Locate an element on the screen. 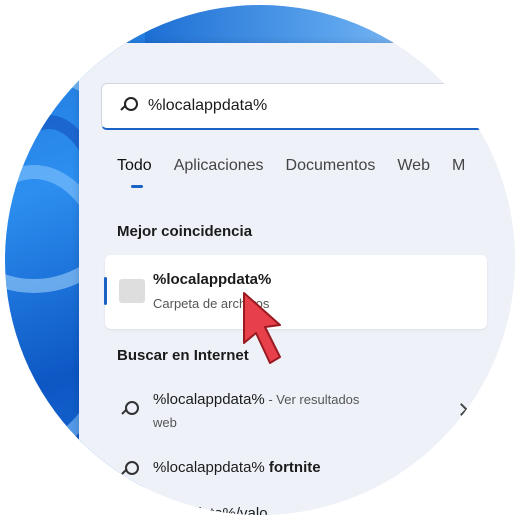  tab-documentos: Documentos is located at coordinates (331, 166).